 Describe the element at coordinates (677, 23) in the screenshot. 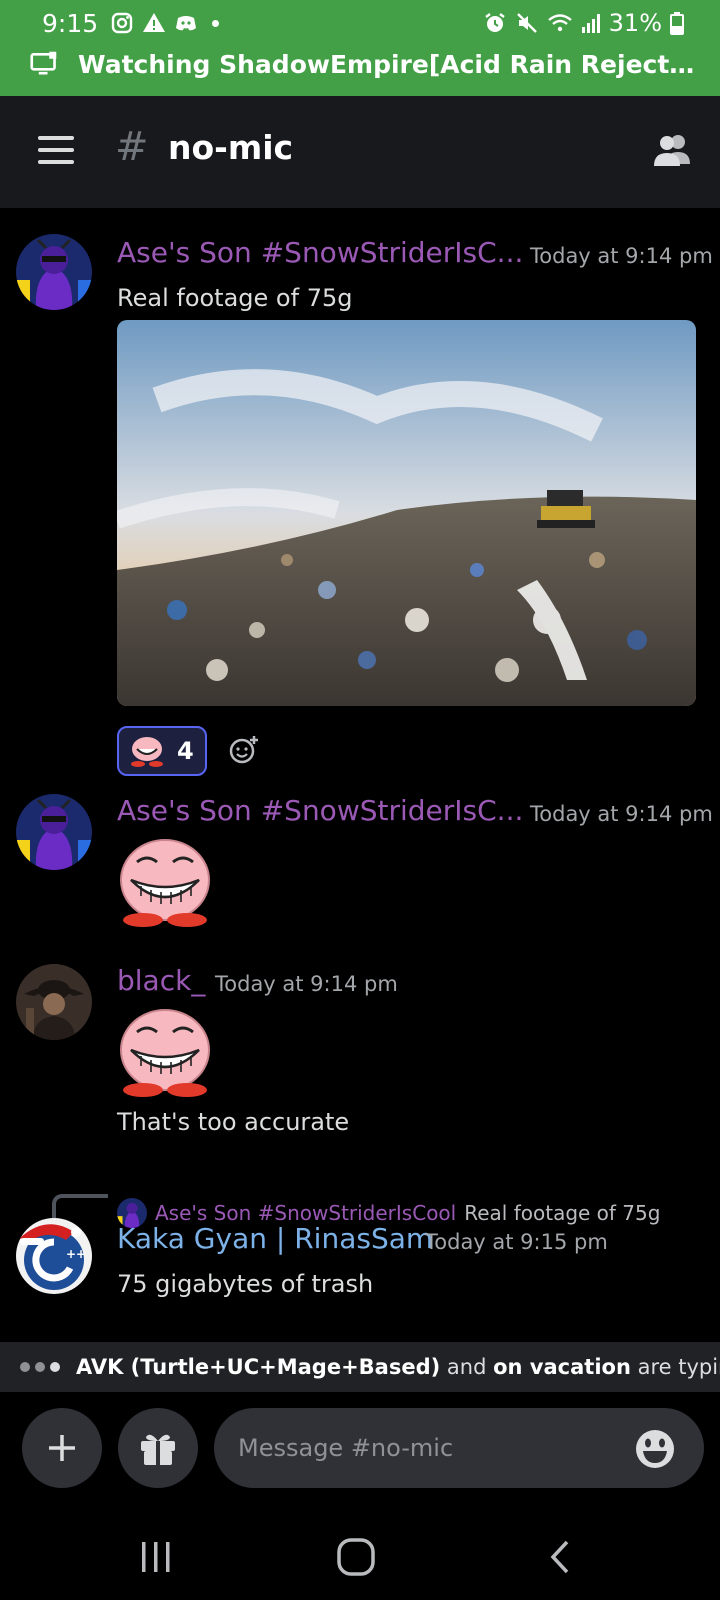

I see `battery-icon` at that location.